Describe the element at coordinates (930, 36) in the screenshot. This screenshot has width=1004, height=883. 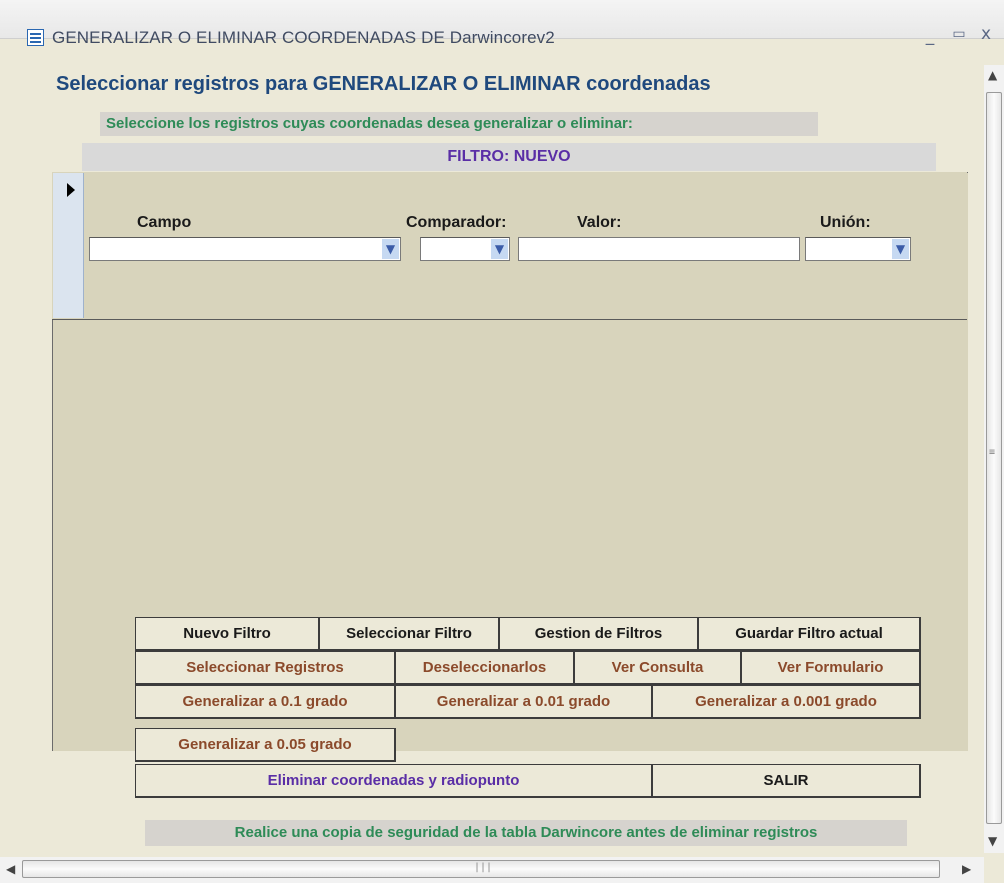
I see `minimize-button: _` at that location.